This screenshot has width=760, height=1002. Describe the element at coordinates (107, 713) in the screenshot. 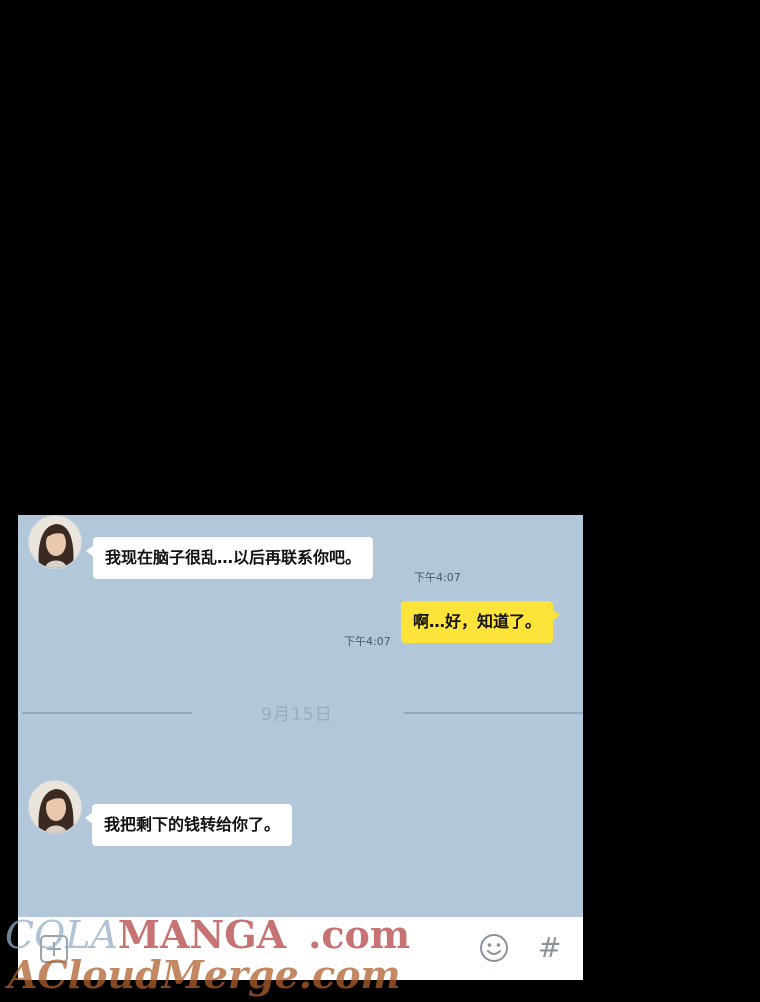

I see `date-divider-line-left` at that location.